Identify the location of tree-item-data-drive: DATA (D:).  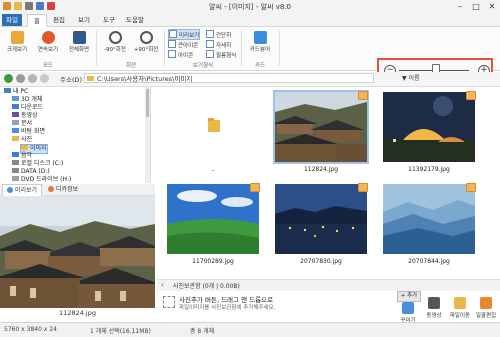
(31, 172).